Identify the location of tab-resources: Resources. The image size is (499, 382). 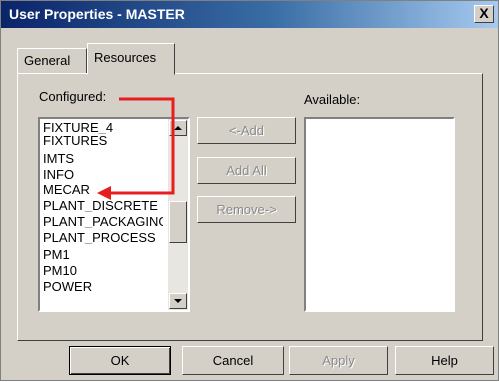
(131, 59).